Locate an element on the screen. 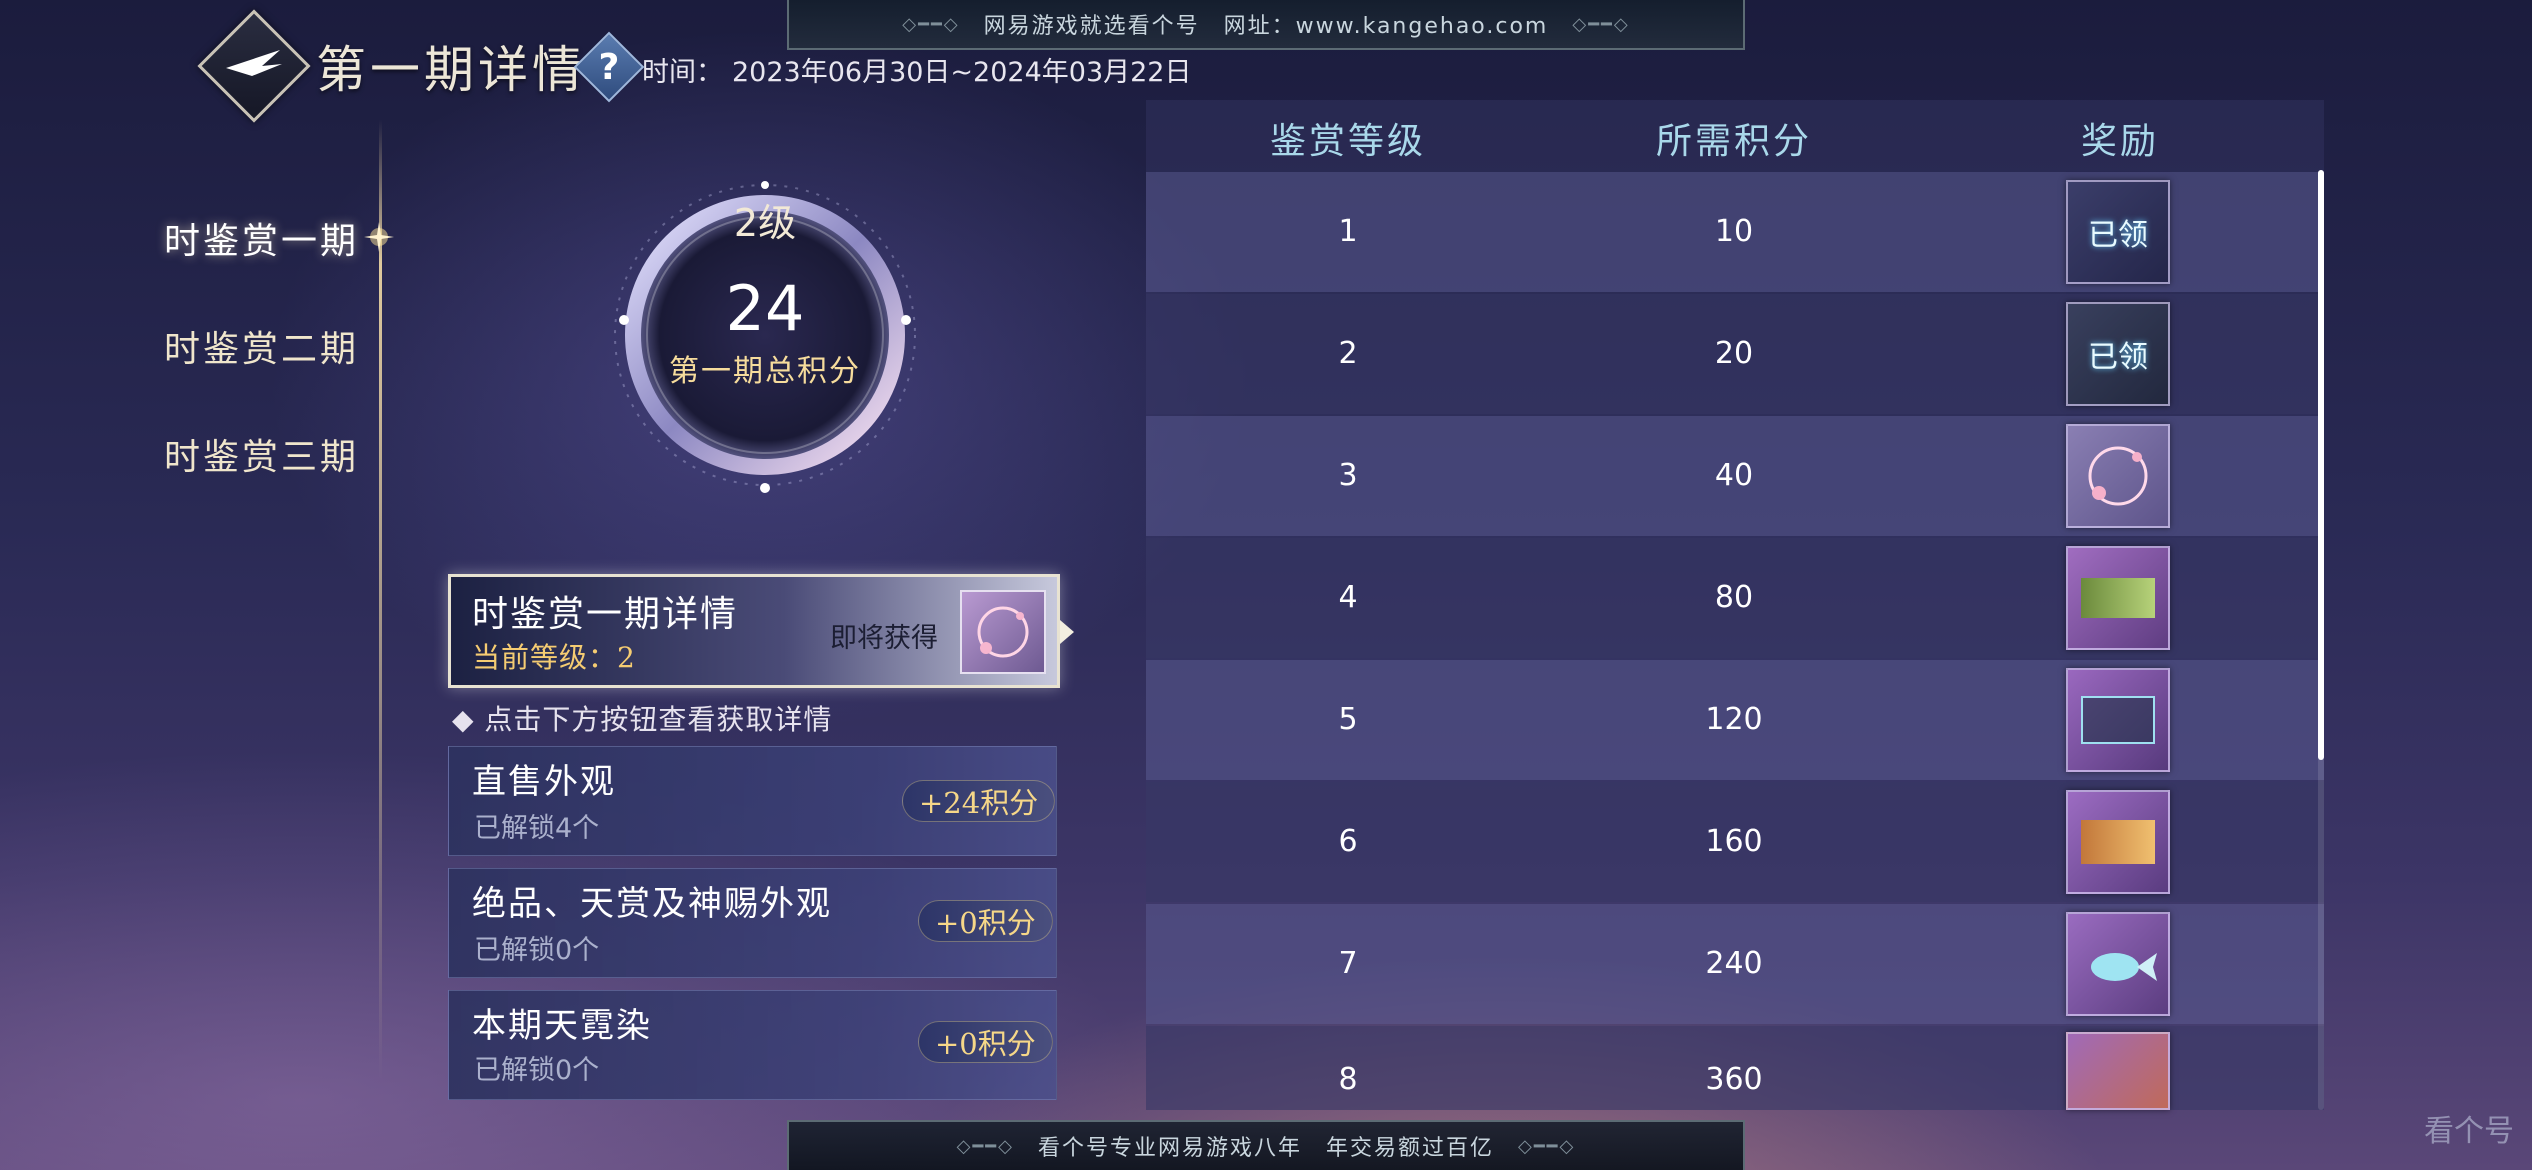 This screenshot has height=1170, width=2532. row-points: 80 is located at coordinates (1734, 597).